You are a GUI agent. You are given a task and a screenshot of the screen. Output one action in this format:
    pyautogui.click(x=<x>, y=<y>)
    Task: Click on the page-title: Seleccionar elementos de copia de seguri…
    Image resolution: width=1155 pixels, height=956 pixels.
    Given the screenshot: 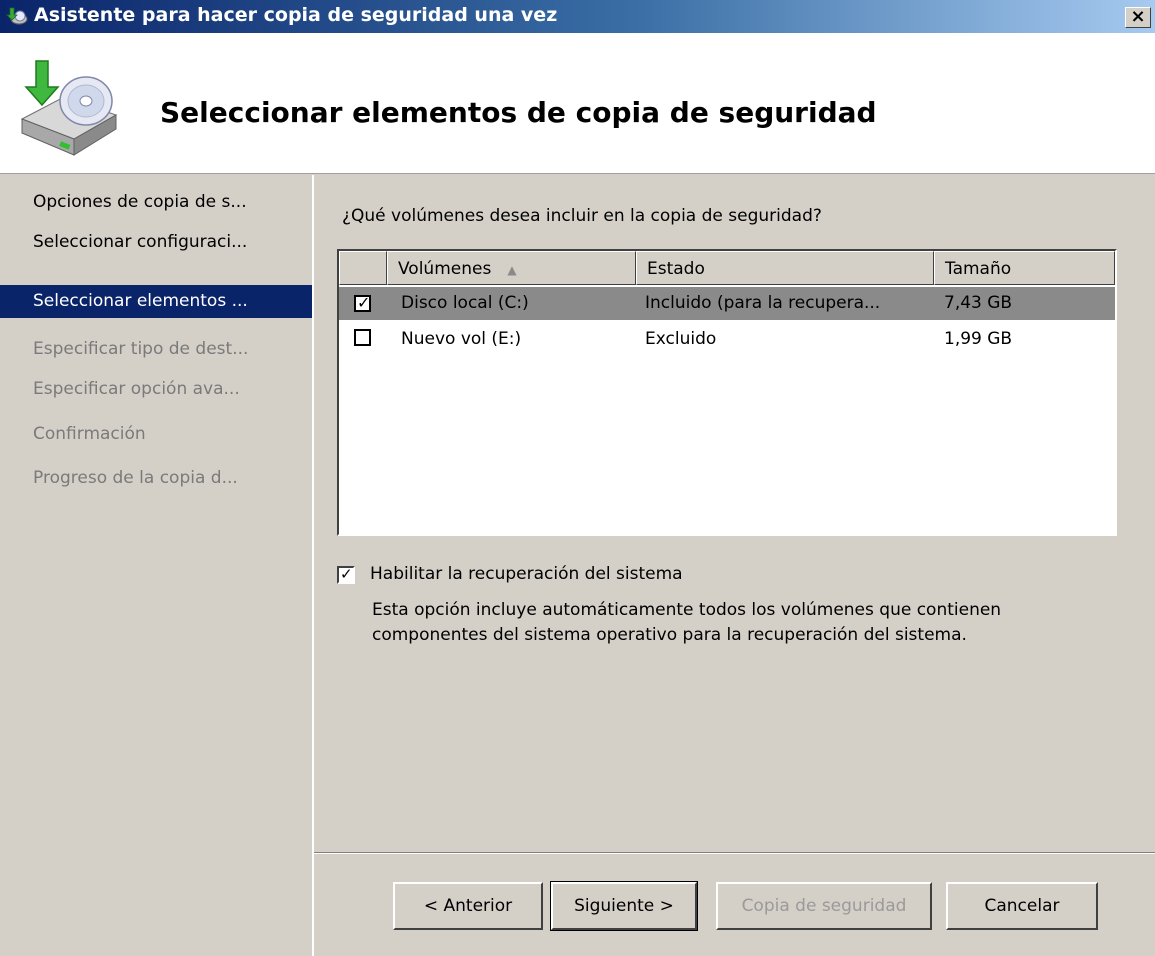 What is the action you would take?
    pyautogui.click(x=518, y=112)
    